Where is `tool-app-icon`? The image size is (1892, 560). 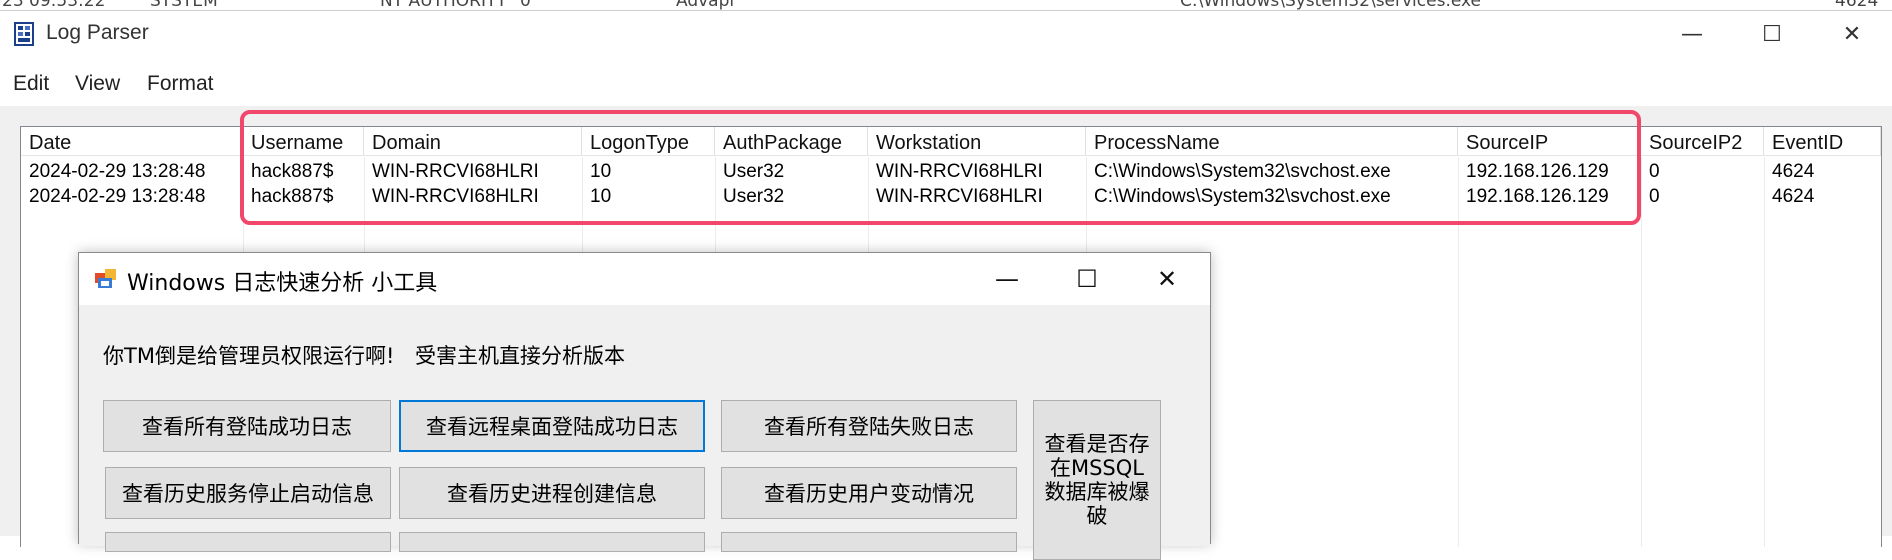
tool-app-icon is located at coordinates (105, 278).